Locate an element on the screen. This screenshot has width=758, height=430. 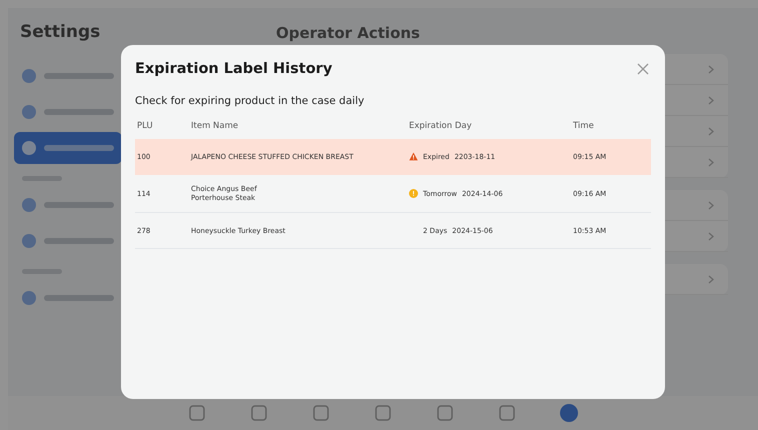
page-title: Operator Actions is located at coordinates (348, 33).